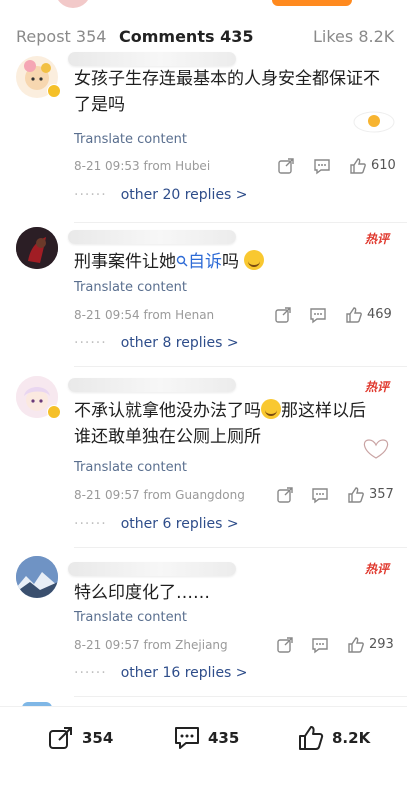 This screenshot has height=801, width=407. I want to click on comment-text: 刑事案件让她 自诉吗, so click(227, 262).